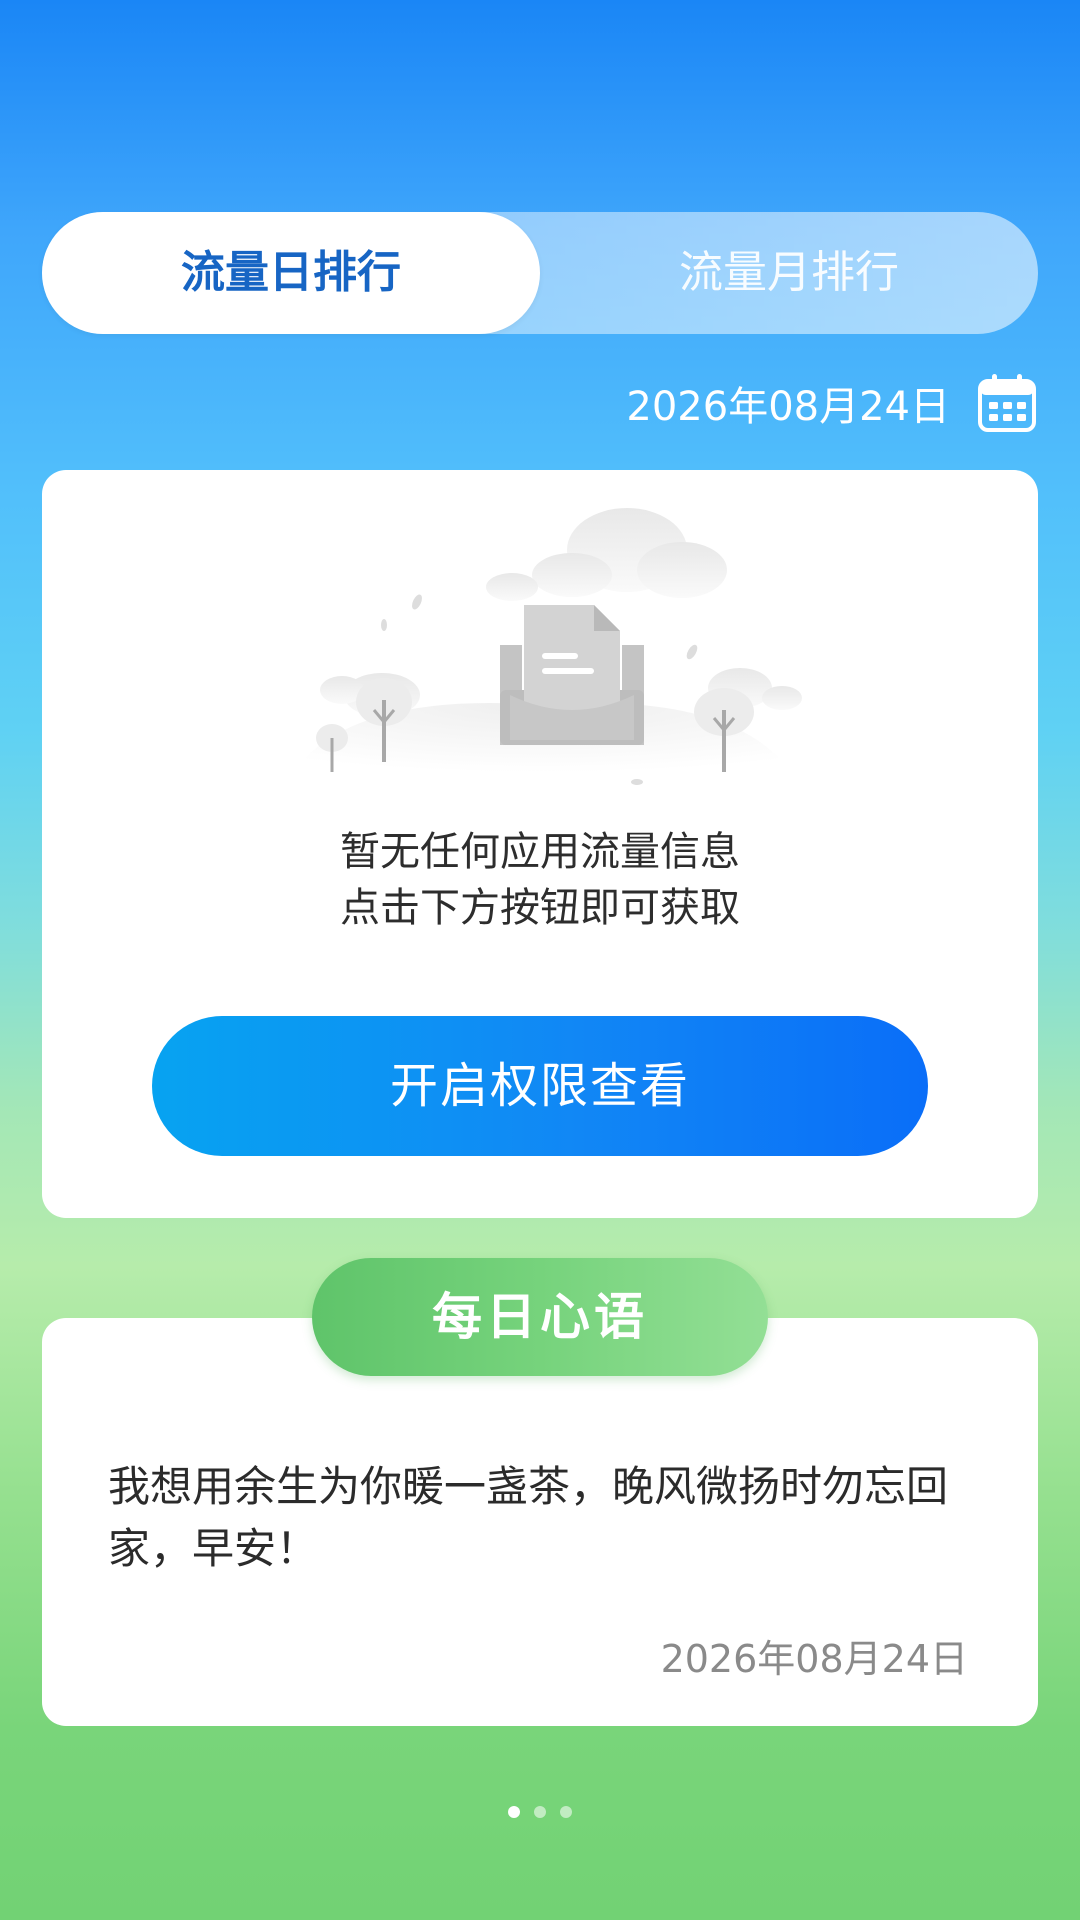 This screenshot has height=1920, width=1080. Describe the element at coordinates (542, 640) in the screenshot. I see `empty-inbox-illustration` at that location.